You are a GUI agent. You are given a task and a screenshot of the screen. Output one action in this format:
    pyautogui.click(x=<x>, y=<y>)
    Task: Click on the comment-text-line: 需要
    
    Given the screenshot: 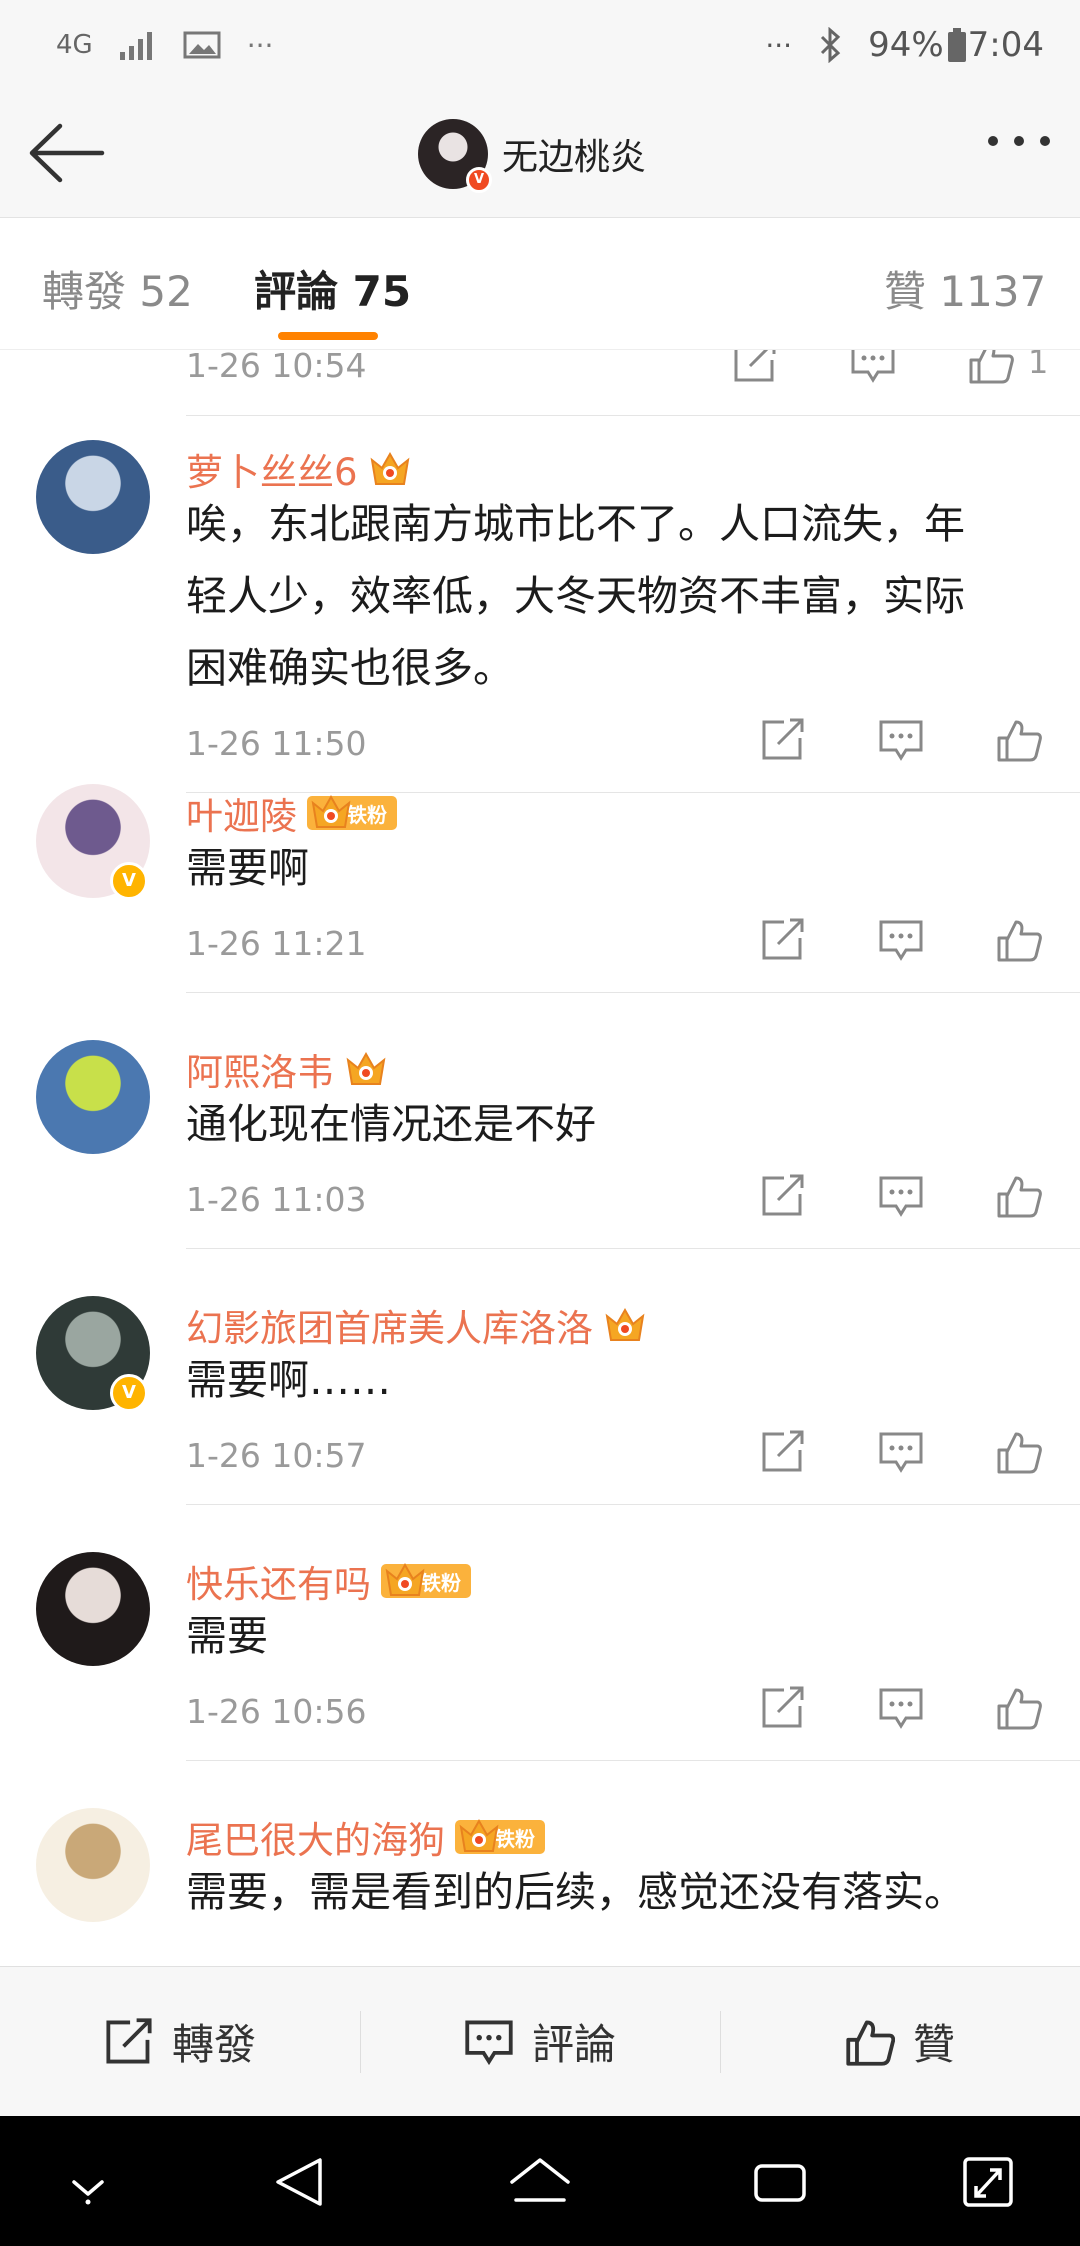 What is the action you would take?
    pyautogui.click(x=227, y=1636)
    